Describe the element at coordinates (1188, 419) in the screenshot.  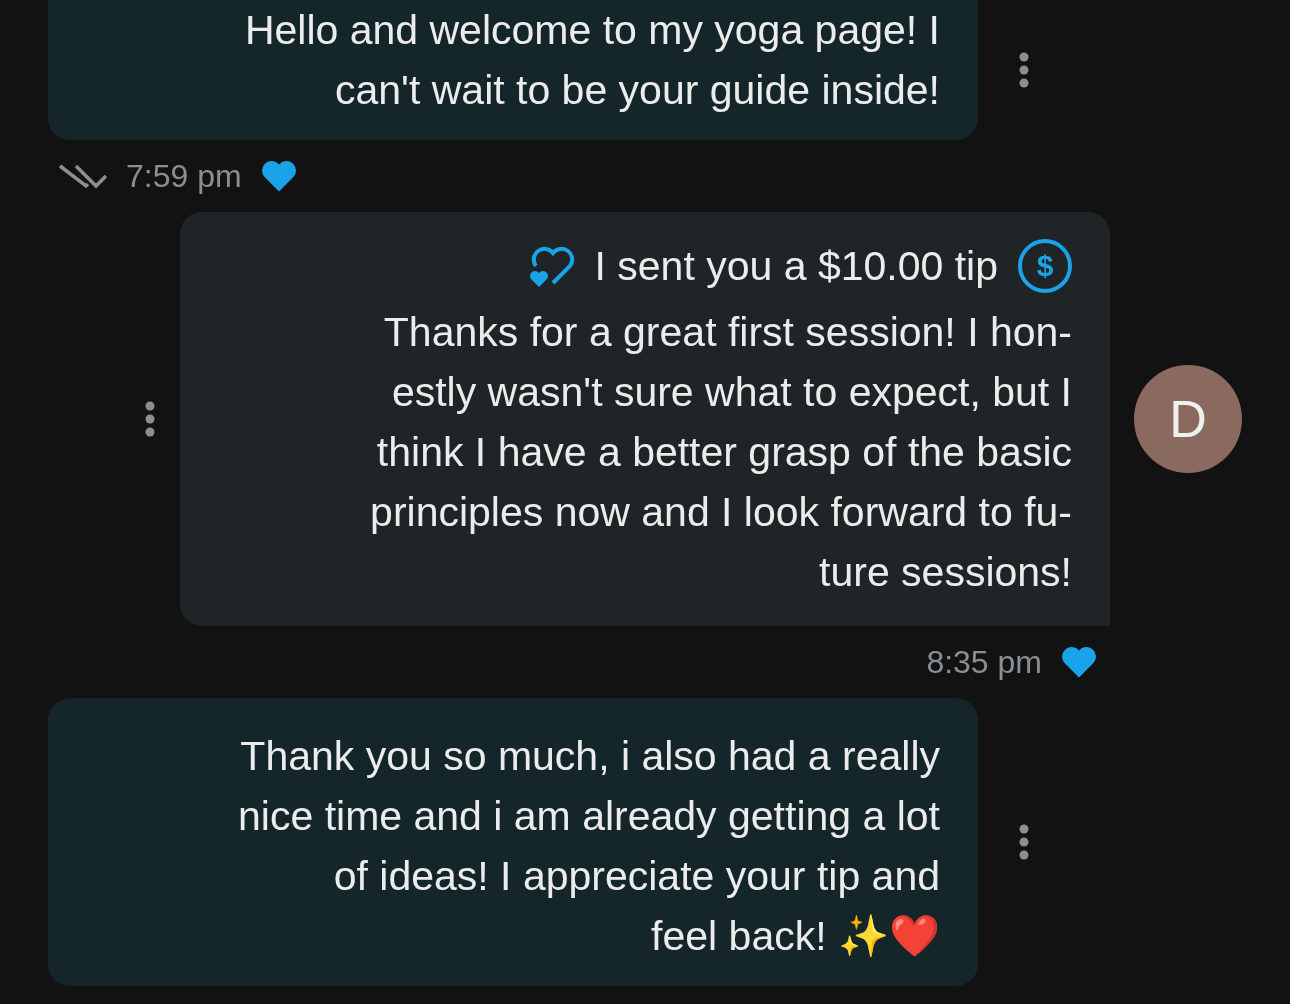
I see `avatar: D` at that location.